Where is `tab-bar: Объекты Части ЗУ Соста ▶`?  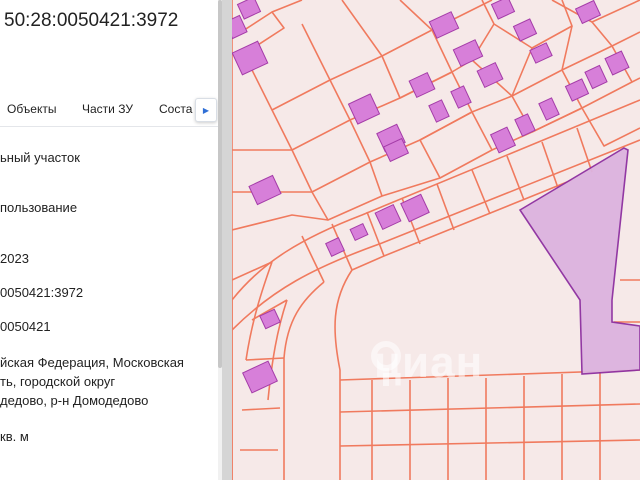 tab-bar: Объекты Части ЗУ Соста ▶ is located at coordinates (111, 111).